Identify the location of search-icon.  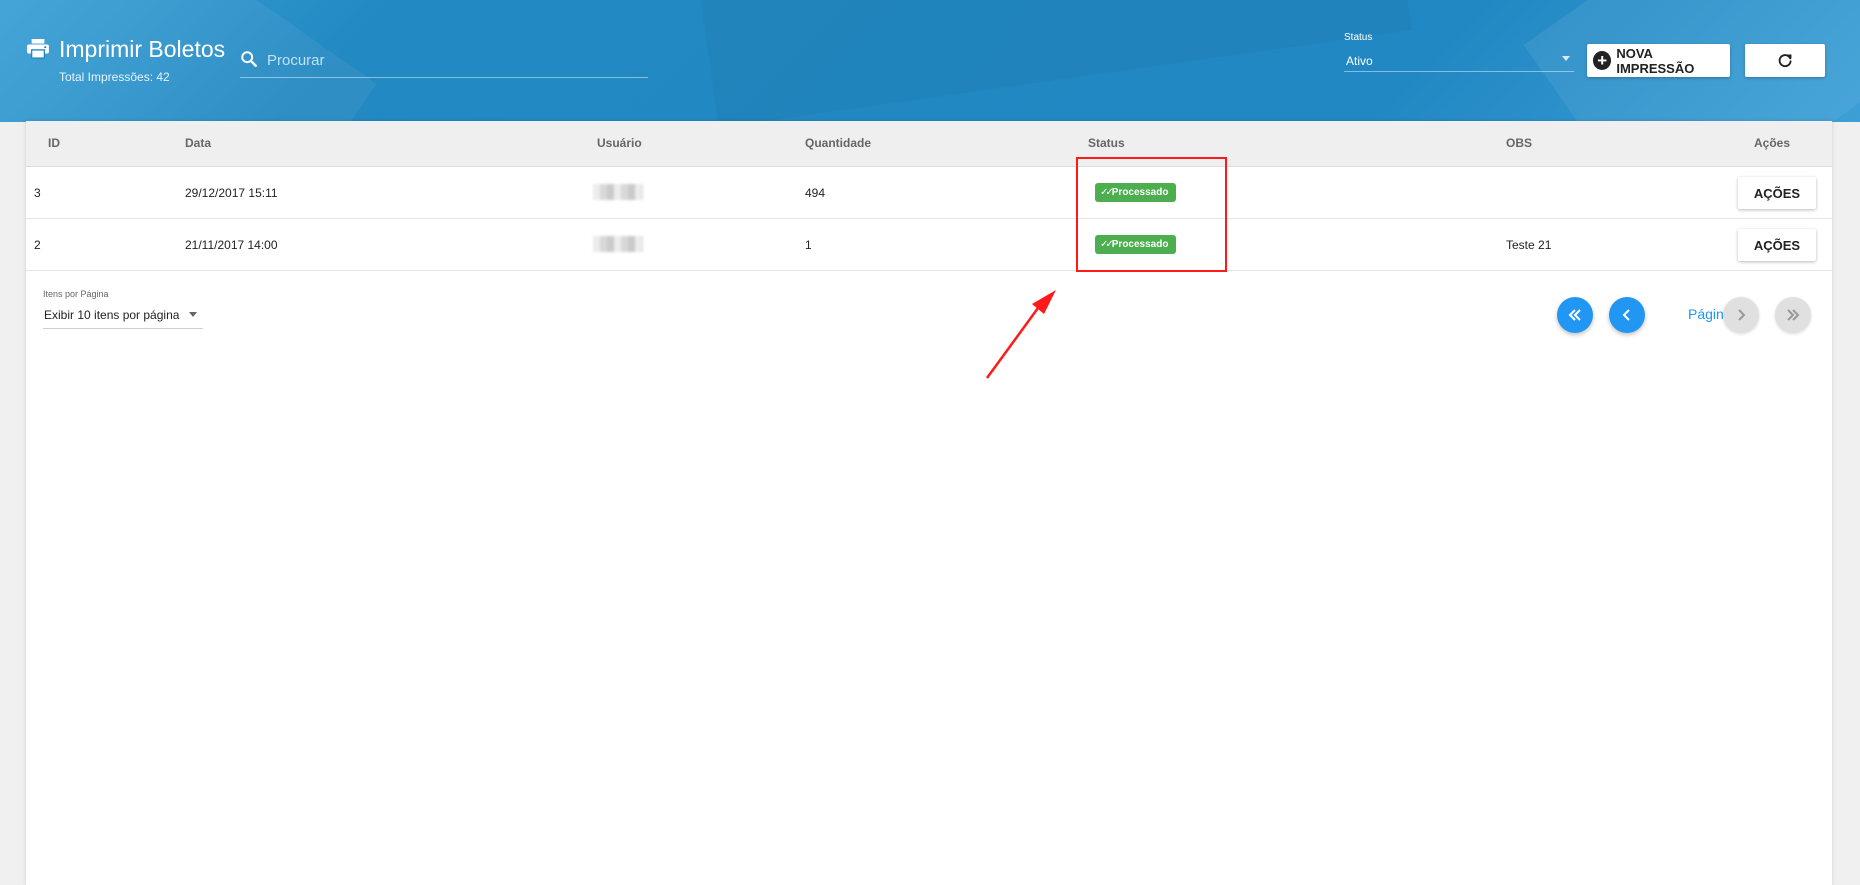
(249, 59).